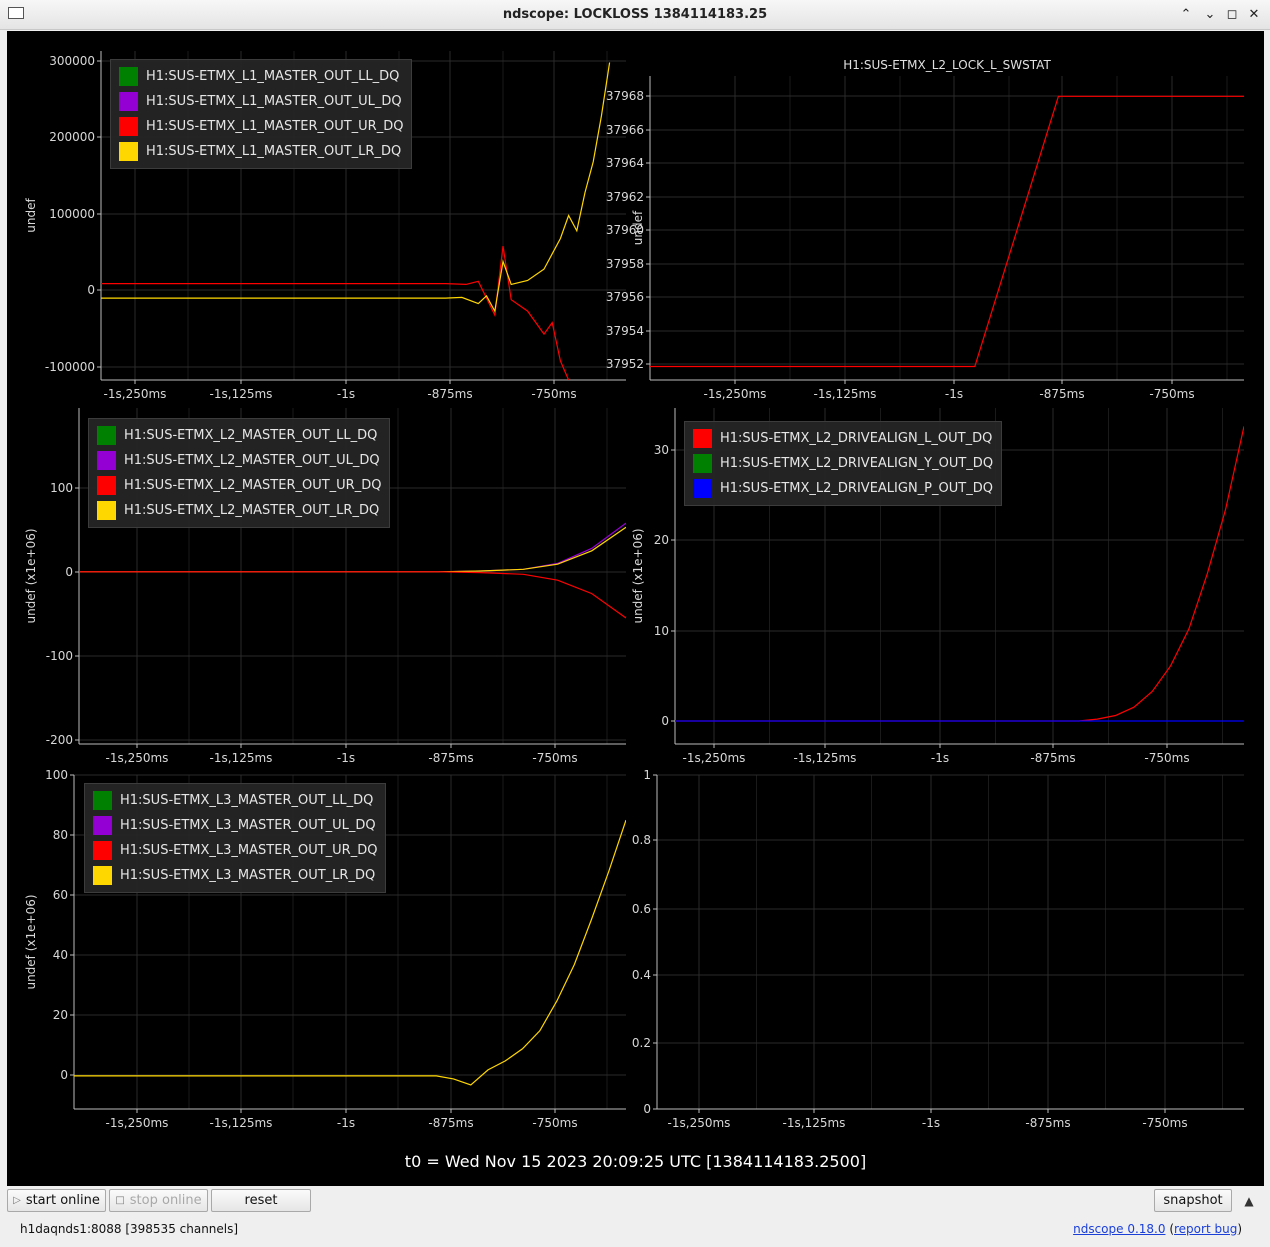 The height and width of the screenshot is (1247, 1270). Describe the element at coordinates (72, 61) in the screenshot. I see `y-tick-label: 300000` at that location.